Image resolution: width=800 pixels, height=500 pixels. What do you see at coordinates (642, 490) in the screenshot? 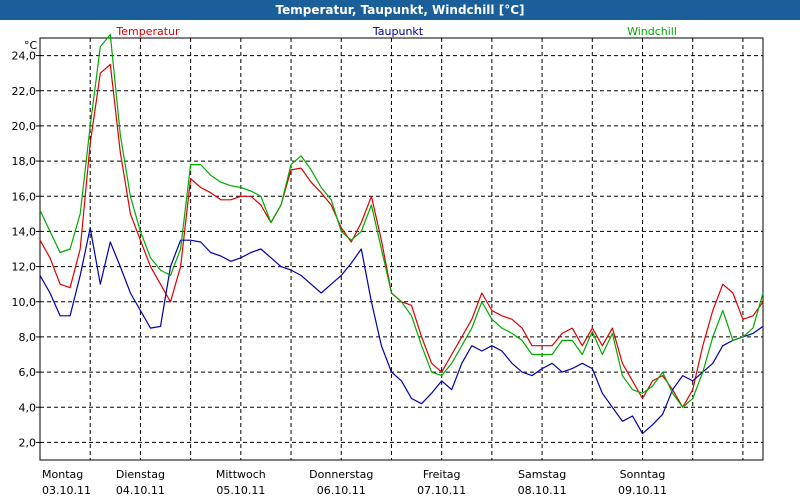
I see `x-tick-date: 09.10.11` at bounding box center [642, 490].